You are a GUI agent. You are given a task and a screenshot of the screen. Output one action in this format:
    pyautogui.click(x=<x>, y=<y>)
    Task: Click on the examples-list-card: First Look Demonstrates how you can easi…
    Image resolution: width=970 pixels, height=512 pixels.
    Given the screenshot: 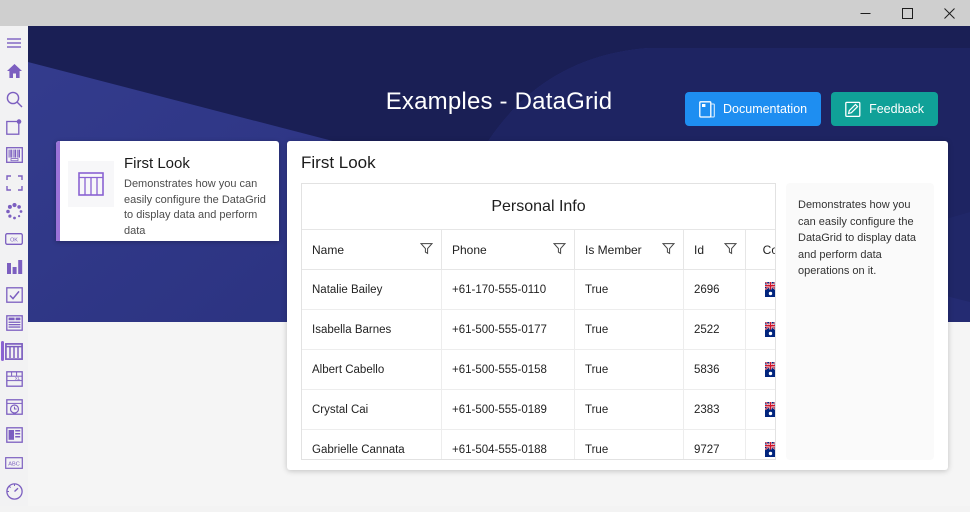 What is the action you would take?
    pyautogui.click(x=167, y=191)
    